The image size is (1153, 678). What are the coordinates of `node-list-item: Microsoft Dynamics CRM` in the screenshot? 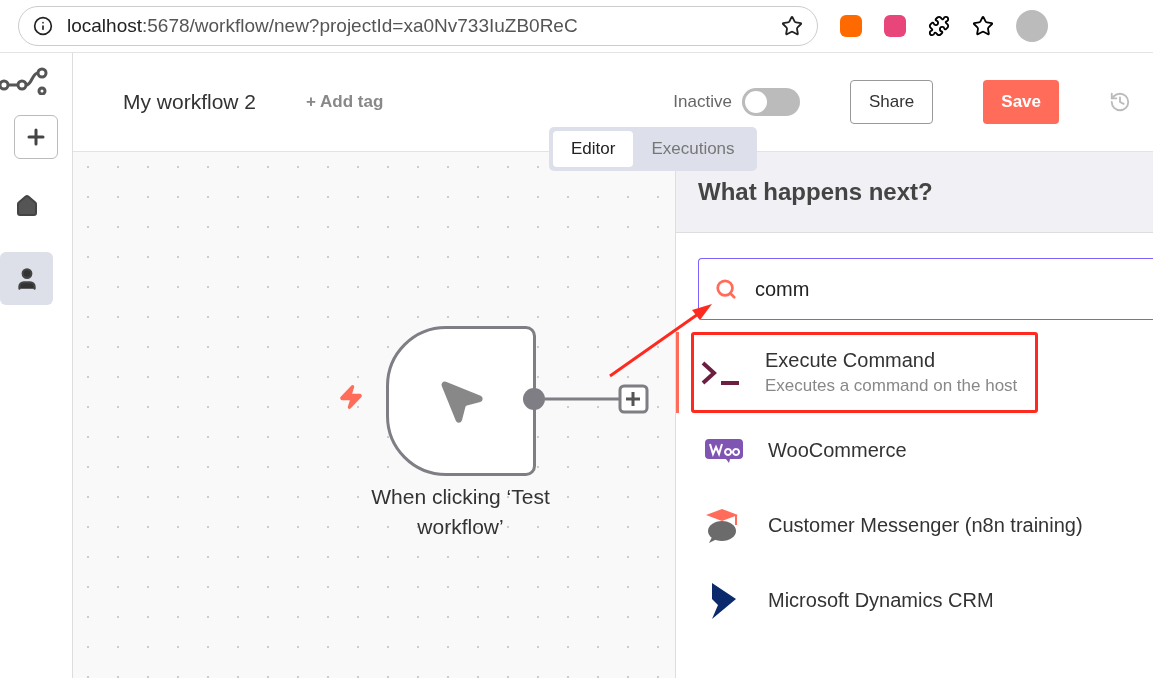 It's located at (914, 600).